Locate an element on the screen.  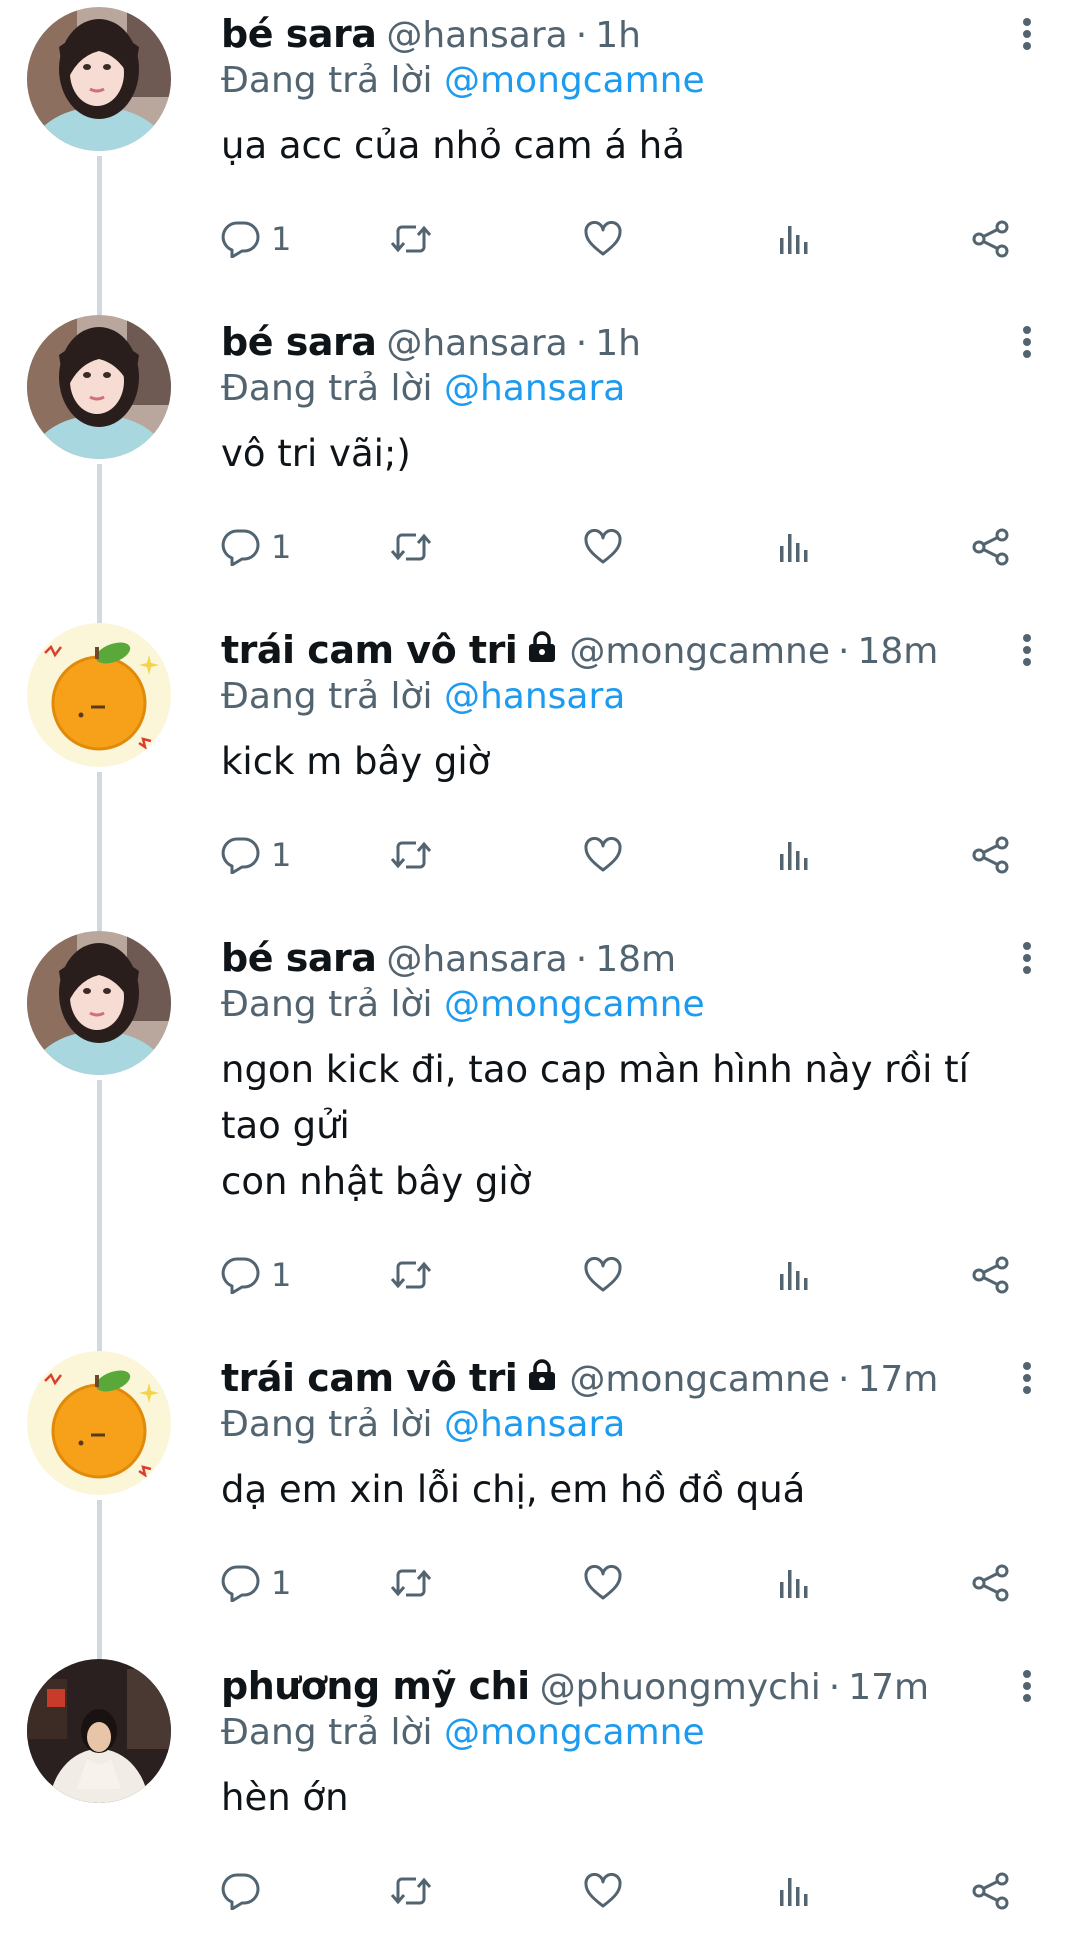
avatar-column is located at coordinates (100, 1806).